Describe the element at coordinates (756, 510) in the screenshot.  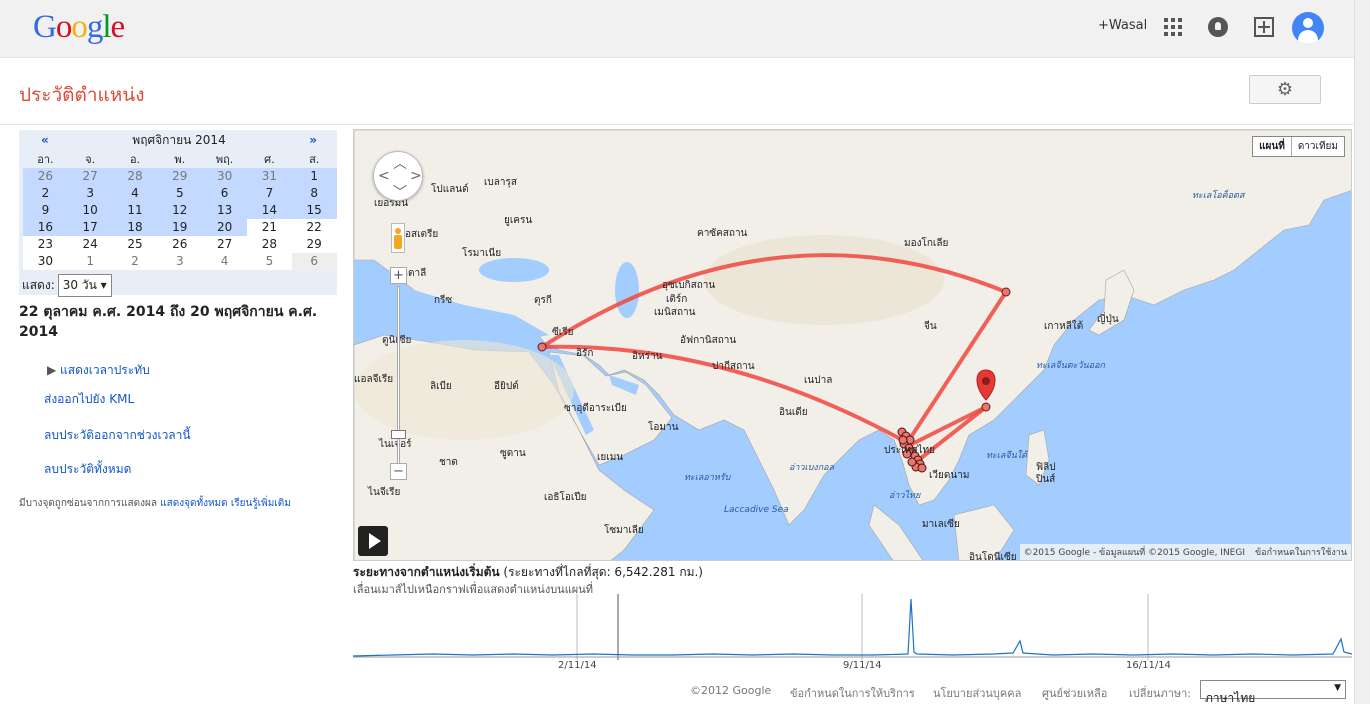
I see `map-sea-label: Laccadive Sea` at that location.